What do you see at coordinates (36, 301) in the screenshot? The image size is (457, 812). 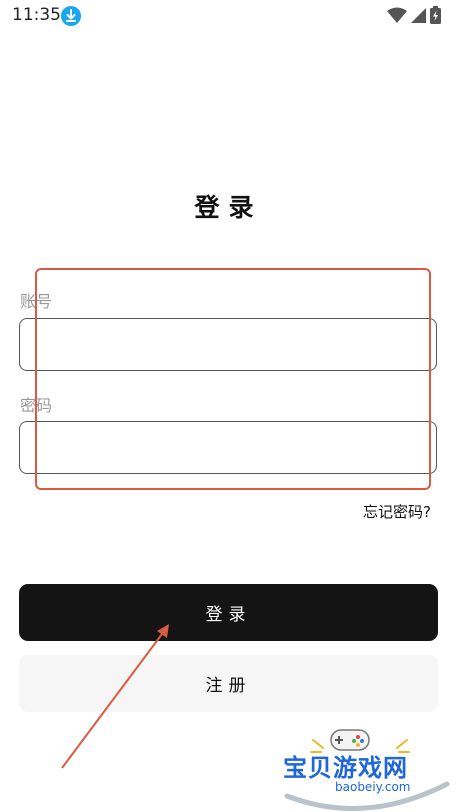 I see `account-label: 账号` at bounding box center [36, 301].